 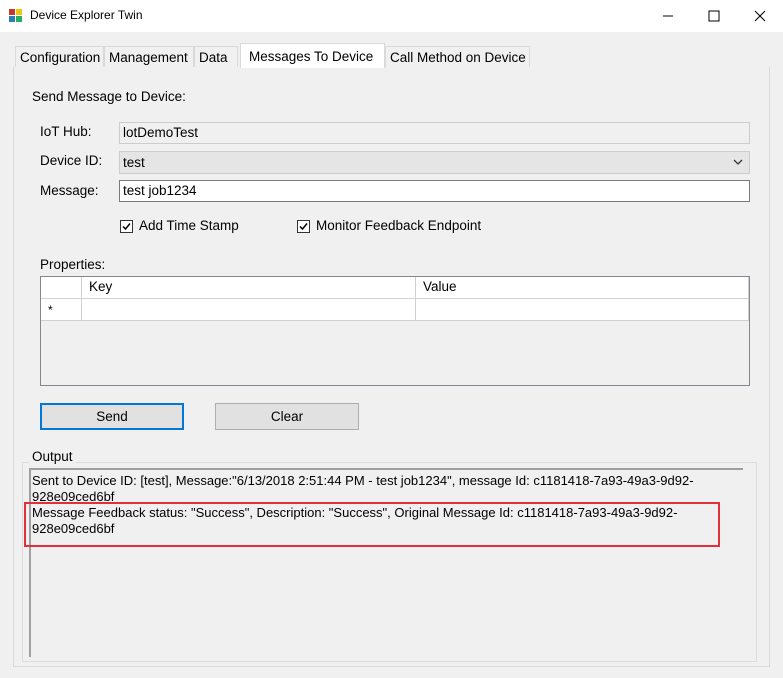 What do you see at coordinates (52, 456) in the screenshot?
I see `output-label: Output` at bounding box center [52, 456].